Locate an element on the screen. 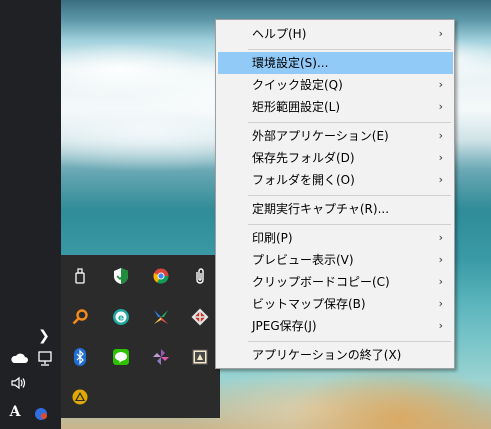  app-tray-button is located at coordinates (41, 415).